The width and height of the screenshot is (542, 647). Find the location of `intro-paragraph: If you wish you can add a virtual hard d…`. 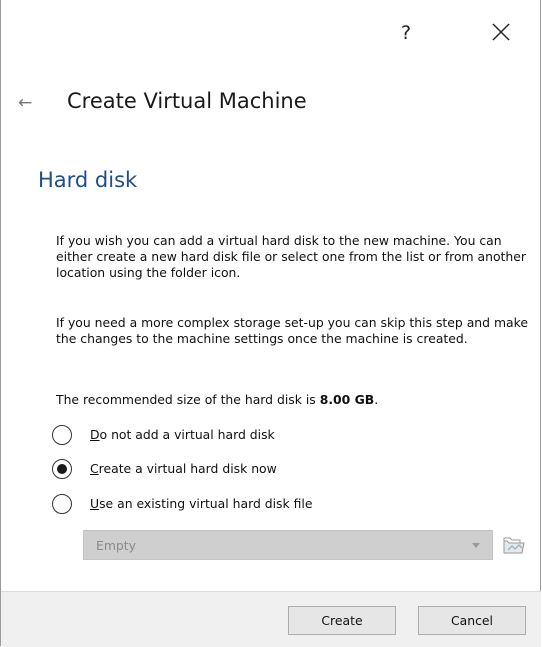

intro-paragraph: If you wish you can add a virtual hard d… is located at coordinates (291, 256).